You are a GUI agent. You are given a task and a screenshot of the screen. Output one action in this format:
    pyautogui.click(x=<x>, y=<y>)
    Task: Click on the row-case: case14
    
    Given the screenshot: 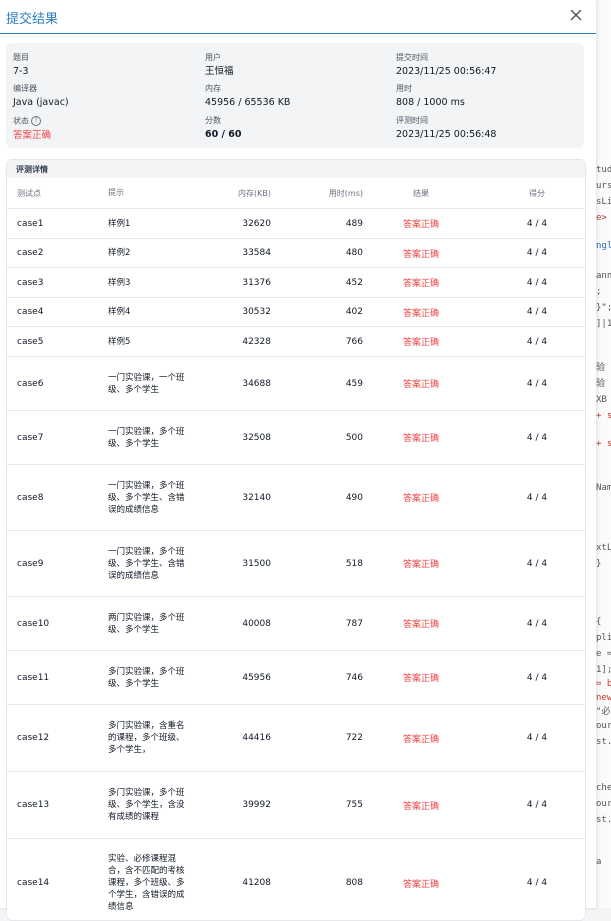 What is the action you would take?
    pyautogui.click(x=33, y=883)
    